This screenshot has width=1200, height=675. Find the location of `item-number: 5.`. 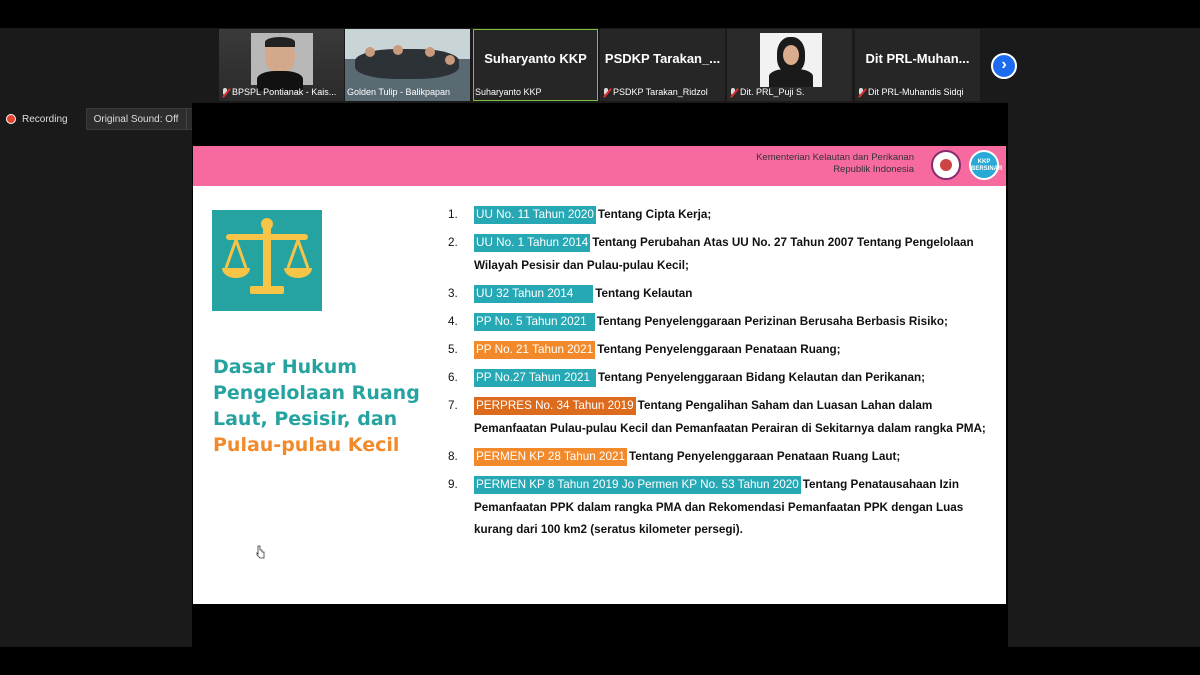

item-number: 5. is located at coordinates (453, 349).